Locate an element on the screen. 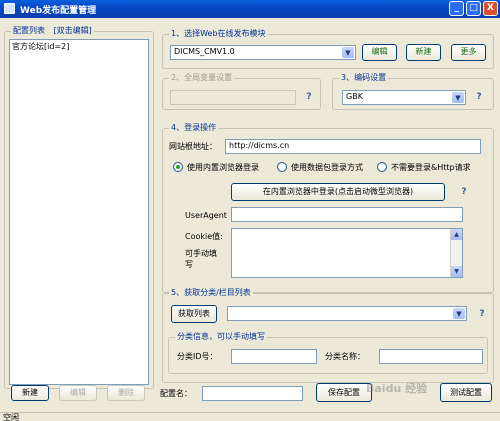 The image size is (500, 421). module-legend: 1、选择Web在线发布模块 is located at coordinates (218, 34).